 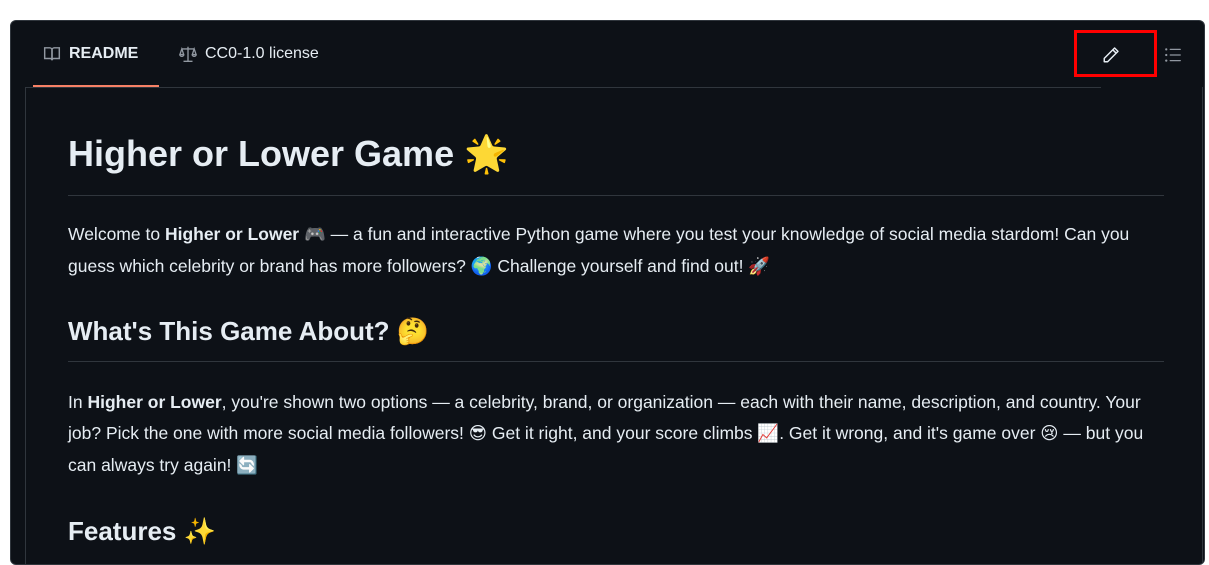 I want to click on about-score-text: Get it right, and your score climbs, so click(x=622, y=433).